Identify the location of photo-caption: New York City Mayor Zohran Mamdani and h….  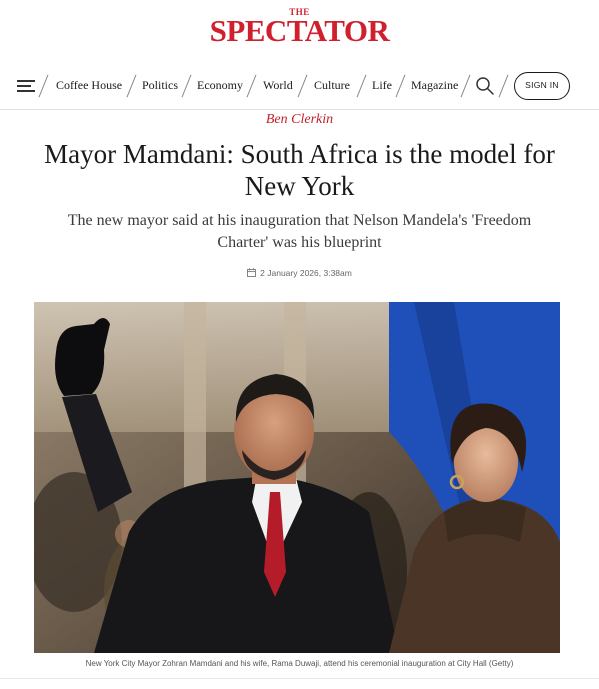
(299, 663).